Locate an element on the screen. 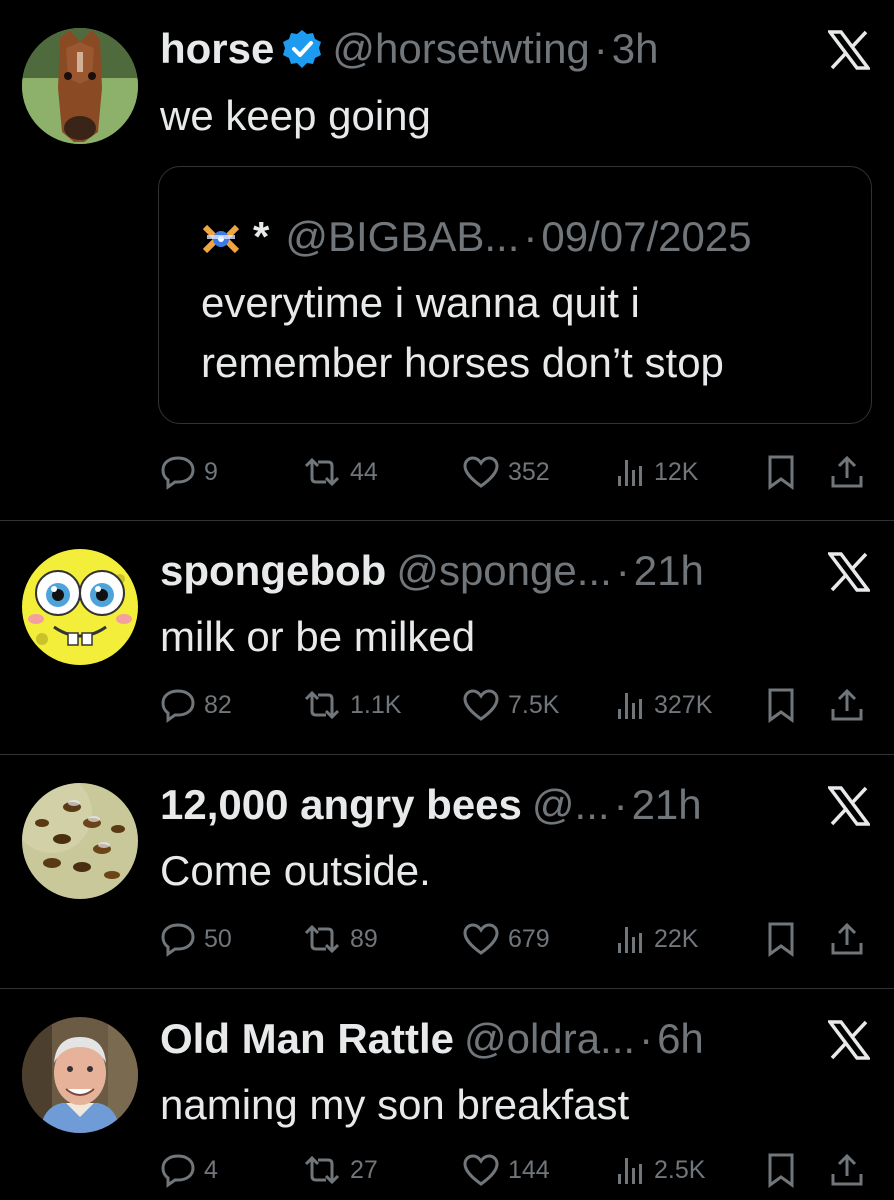  action-bar: 50 89 679 22K is located at coordinates (515, 939).